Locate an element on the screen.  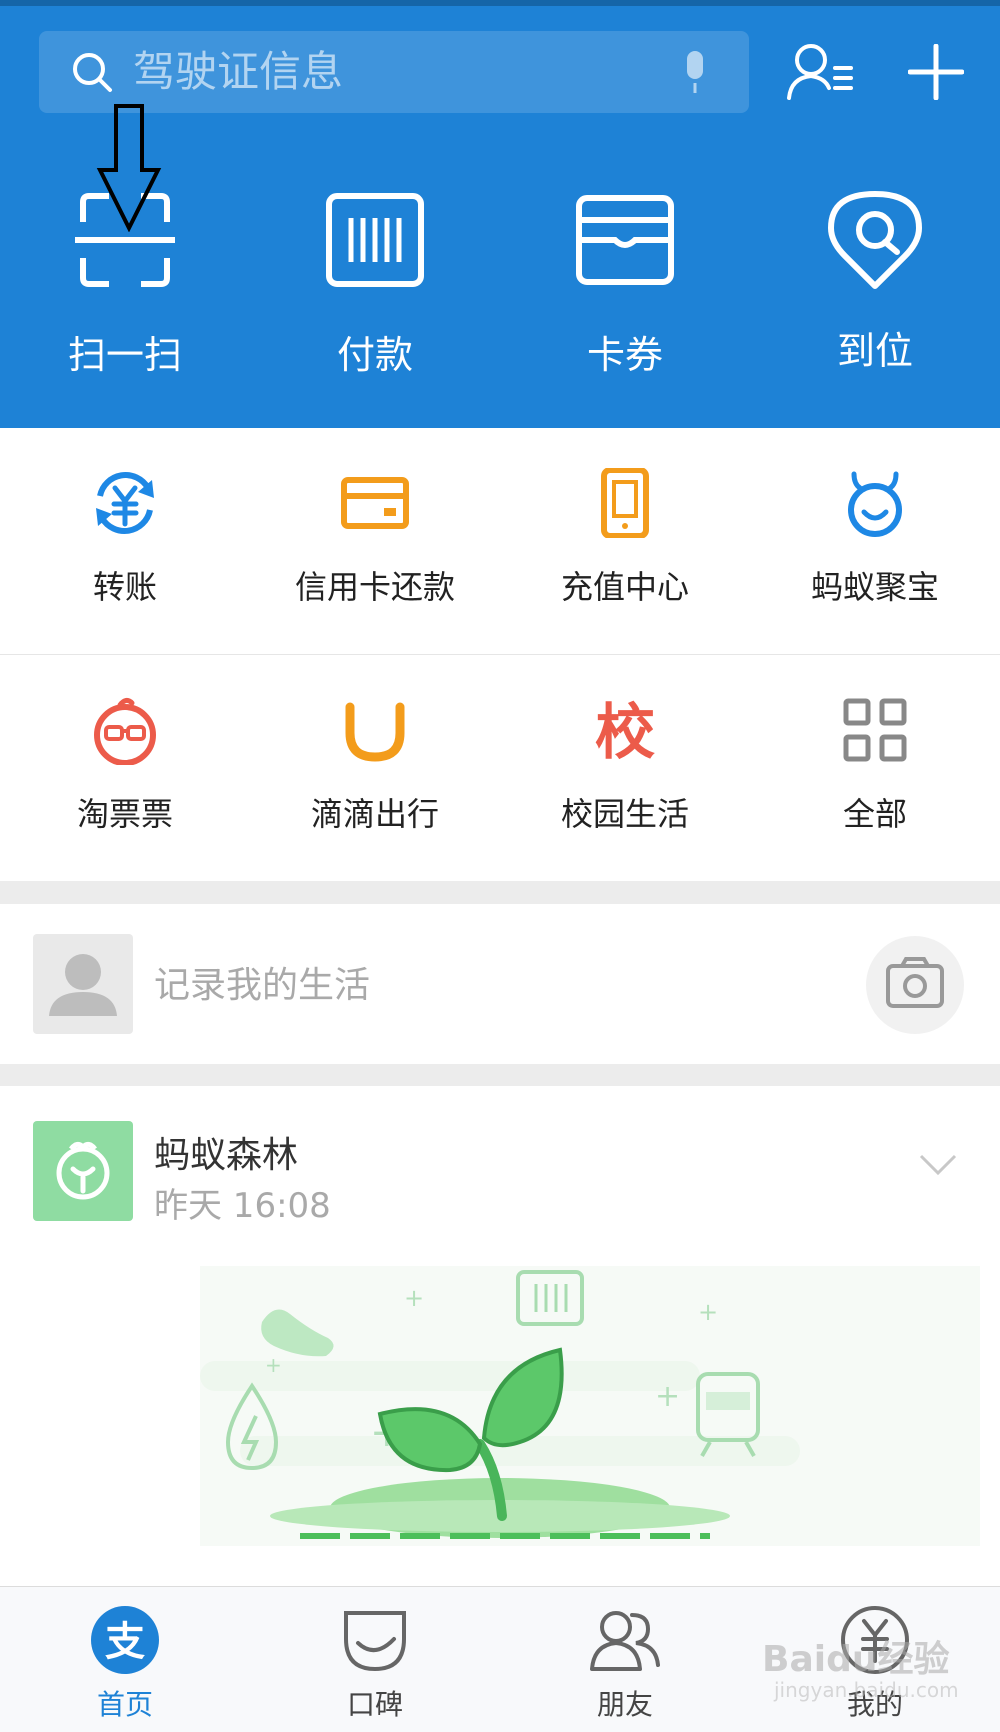
recharge-center-label: 充值中心 is located at coordinates (624, 587).